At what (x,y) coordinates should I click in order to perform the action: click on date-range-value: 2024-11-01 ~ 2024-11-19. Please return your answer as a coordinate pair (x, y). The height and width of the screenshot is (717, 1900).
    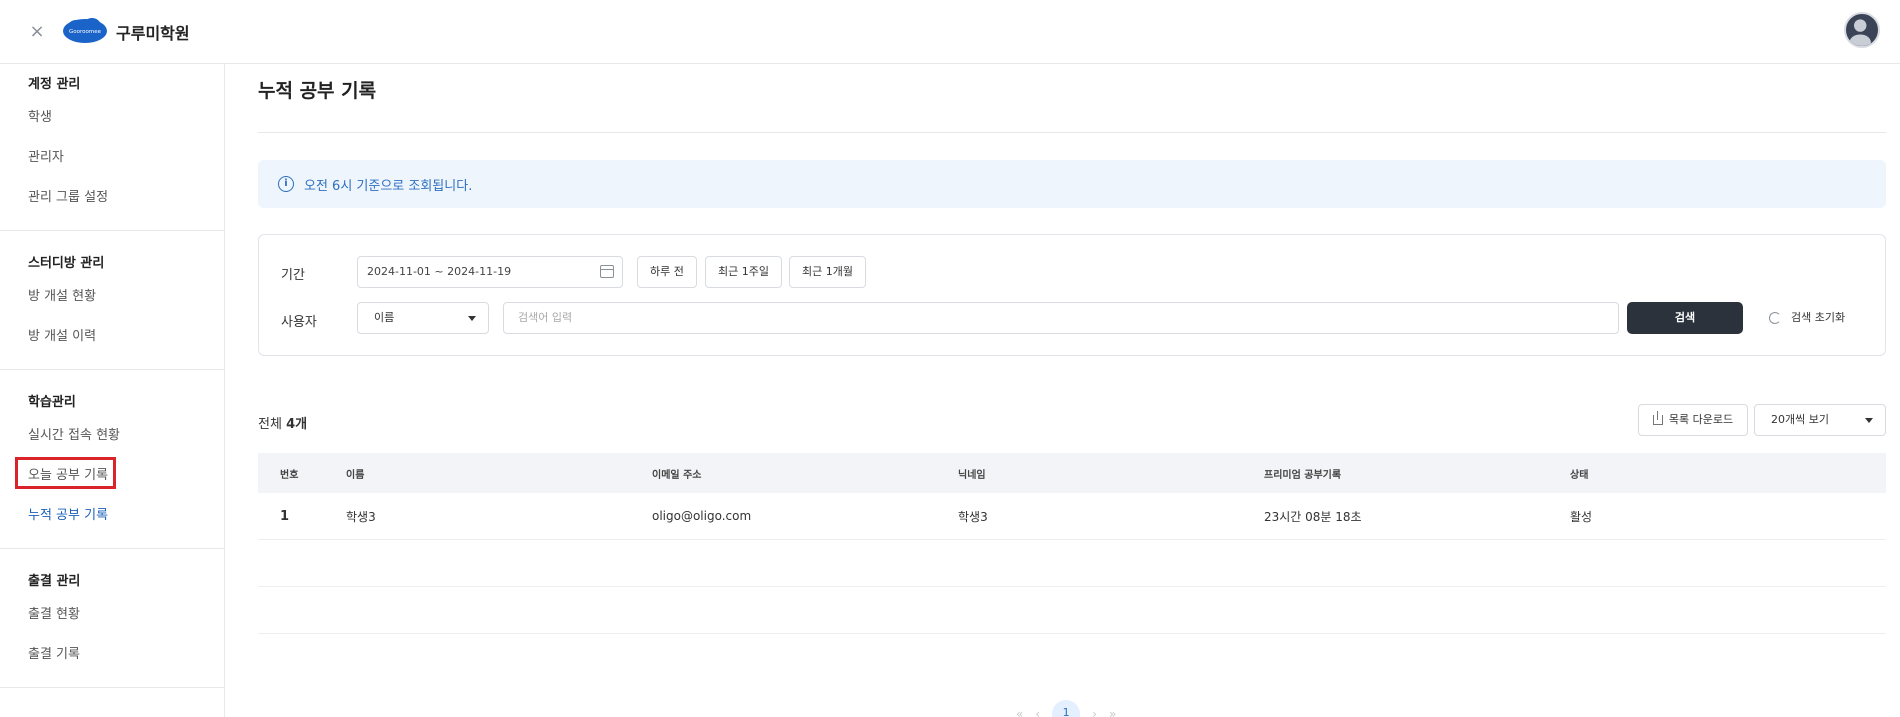
    Looking at the image, I should click on (439, 271).